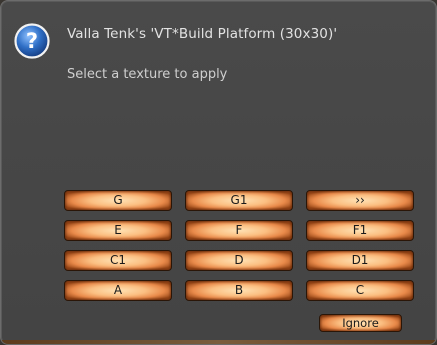  What do you see at coordinates (360, 230) in the screenshot?
I see `texture-button-f1: F1` at bounding box center [360, 230].